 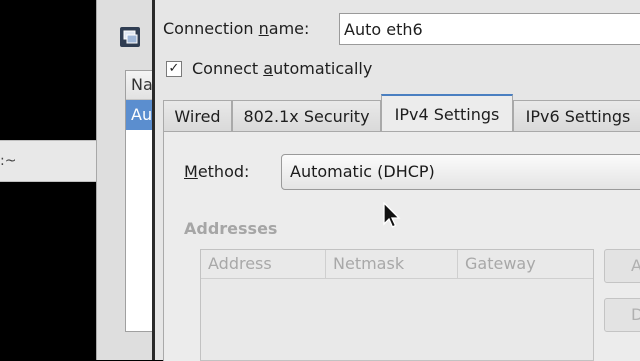 What do you see at coordinates (48, 161) in the screenshot?
I see `terminal-panel: :~` at bounding box center [48, 161].